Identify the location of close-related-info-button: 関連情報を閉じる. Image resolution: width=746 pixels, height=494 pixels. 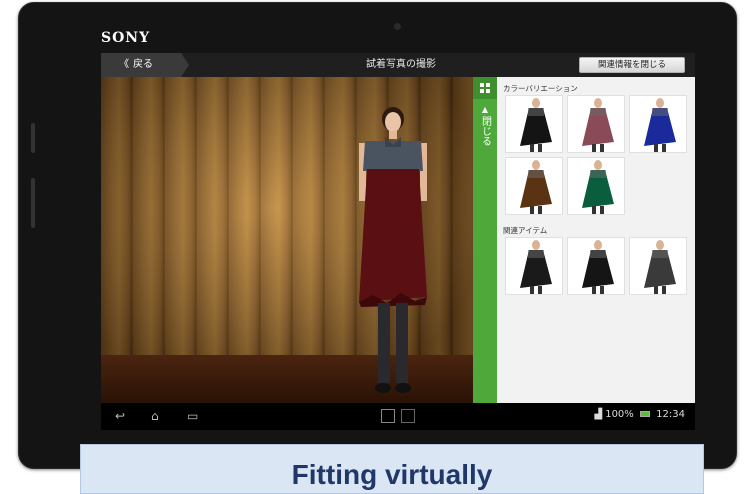
(632, 65).